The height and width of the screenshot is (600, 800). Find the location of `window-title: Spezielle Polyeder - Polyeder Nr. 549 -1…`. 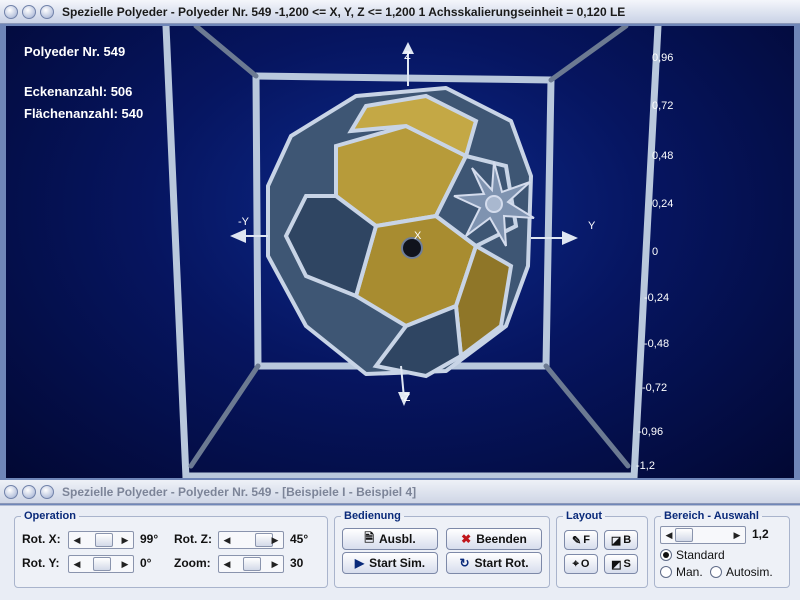

window-title: Spezielle Polyeder - Polyeder Nr. 549 -1… is located at coordinates (344, 11).